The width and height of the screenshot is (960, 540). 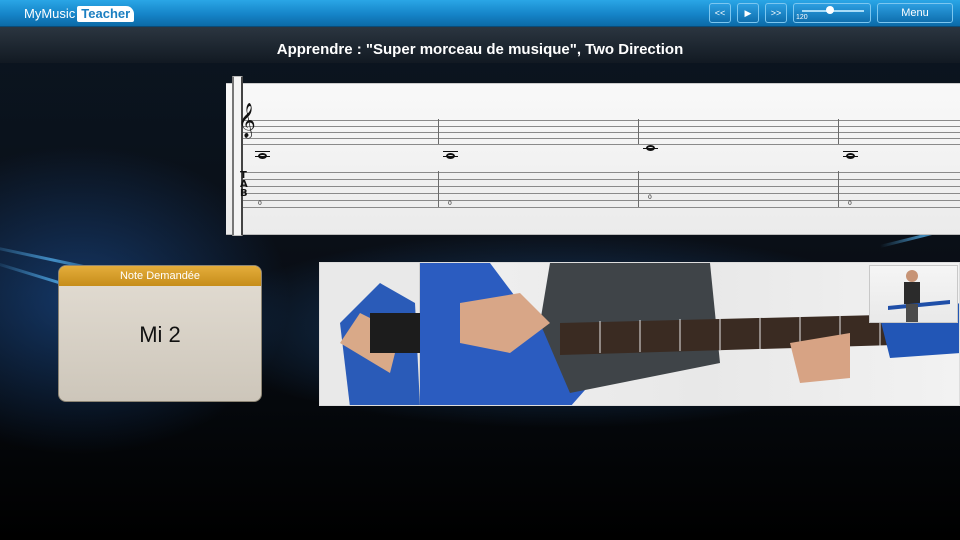 What do you see at coordinates (915, 13) in the screenshot?
I see `menu-button: Menu` at bounding box center [915, 13].